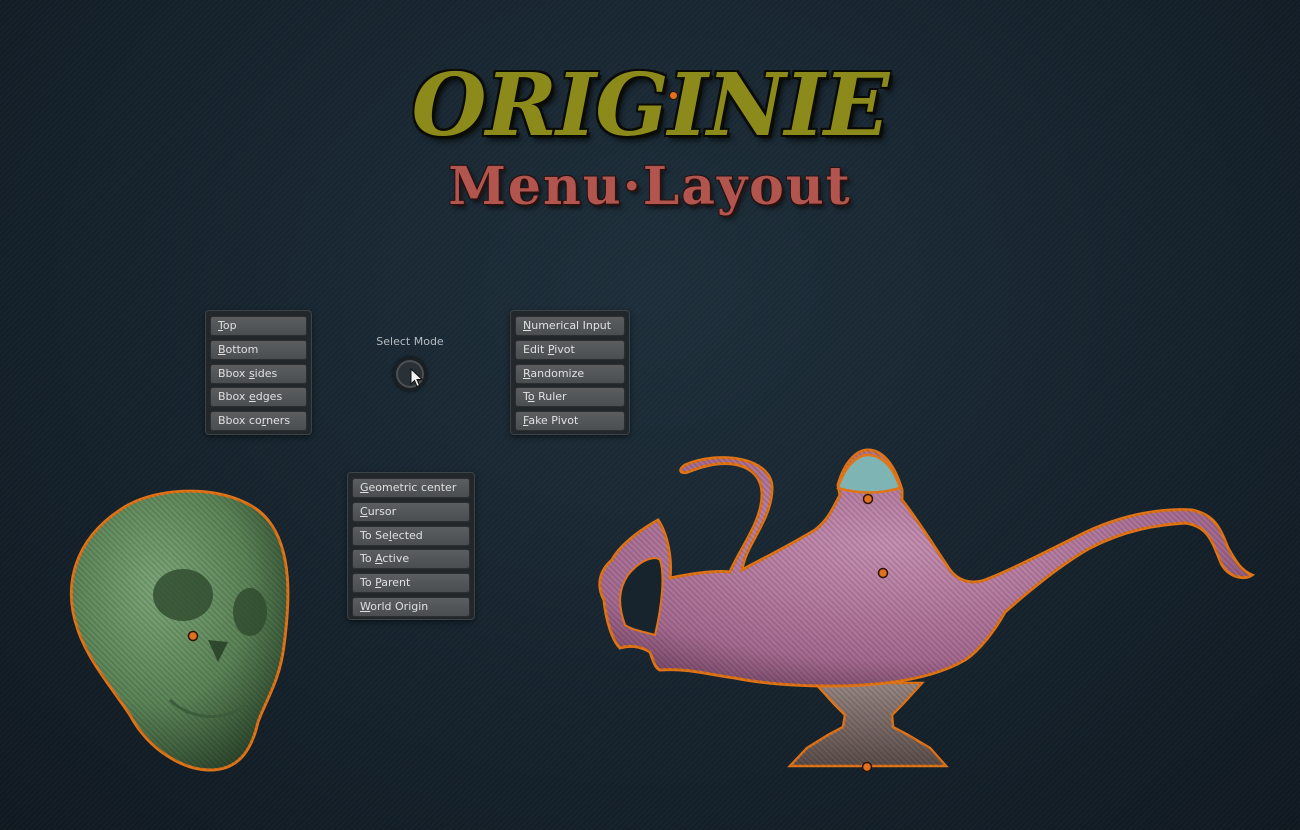  I want to click on lamp-object, so click(927, 568).